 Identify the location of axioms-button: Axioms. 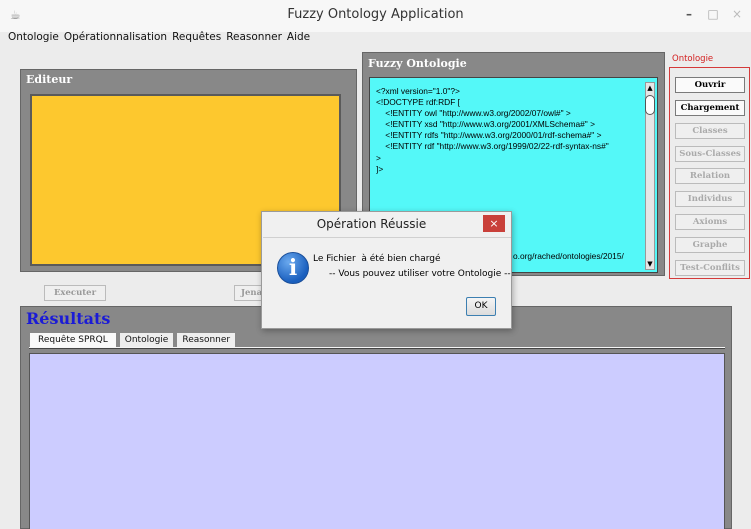
(710, 222).